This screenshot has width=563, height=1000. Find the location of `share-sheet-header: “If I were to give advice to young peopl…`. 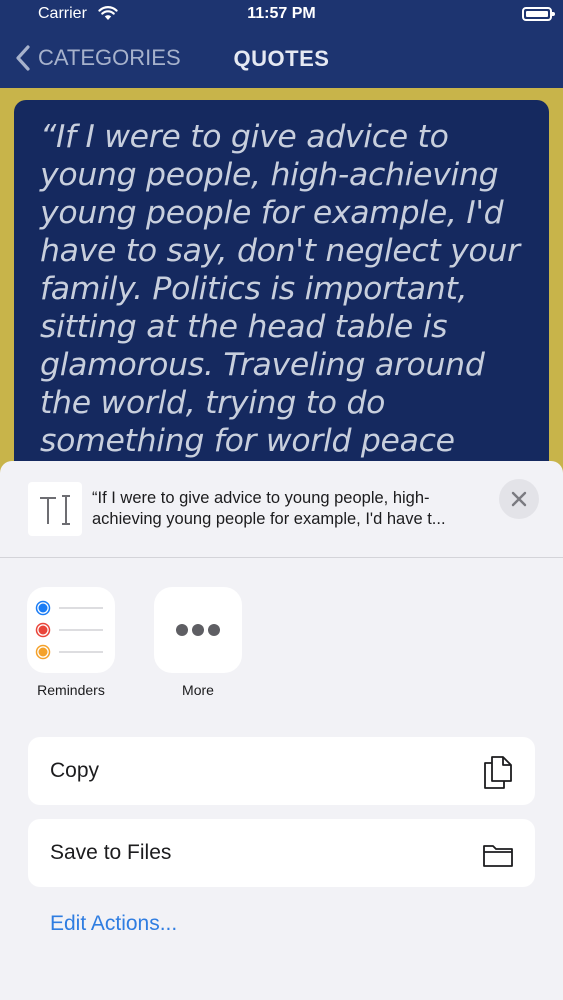

share-sheet-header: “If I were to give advice to young peopl… is located at coordinates (281, 509).